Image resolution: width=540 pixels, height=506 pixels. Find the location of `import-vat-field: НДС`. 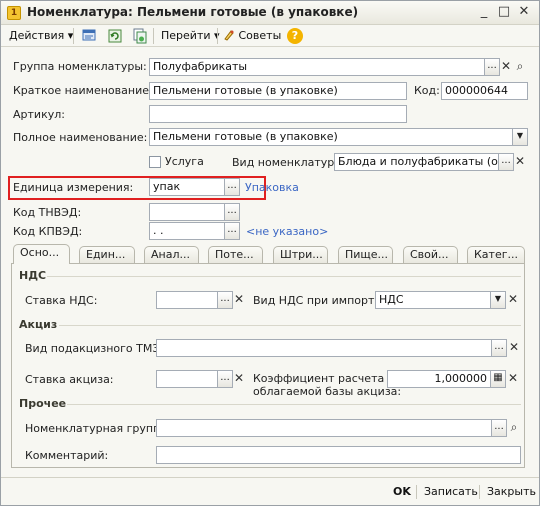

import-vat-field: НДС is located at coordinates (433, 300).